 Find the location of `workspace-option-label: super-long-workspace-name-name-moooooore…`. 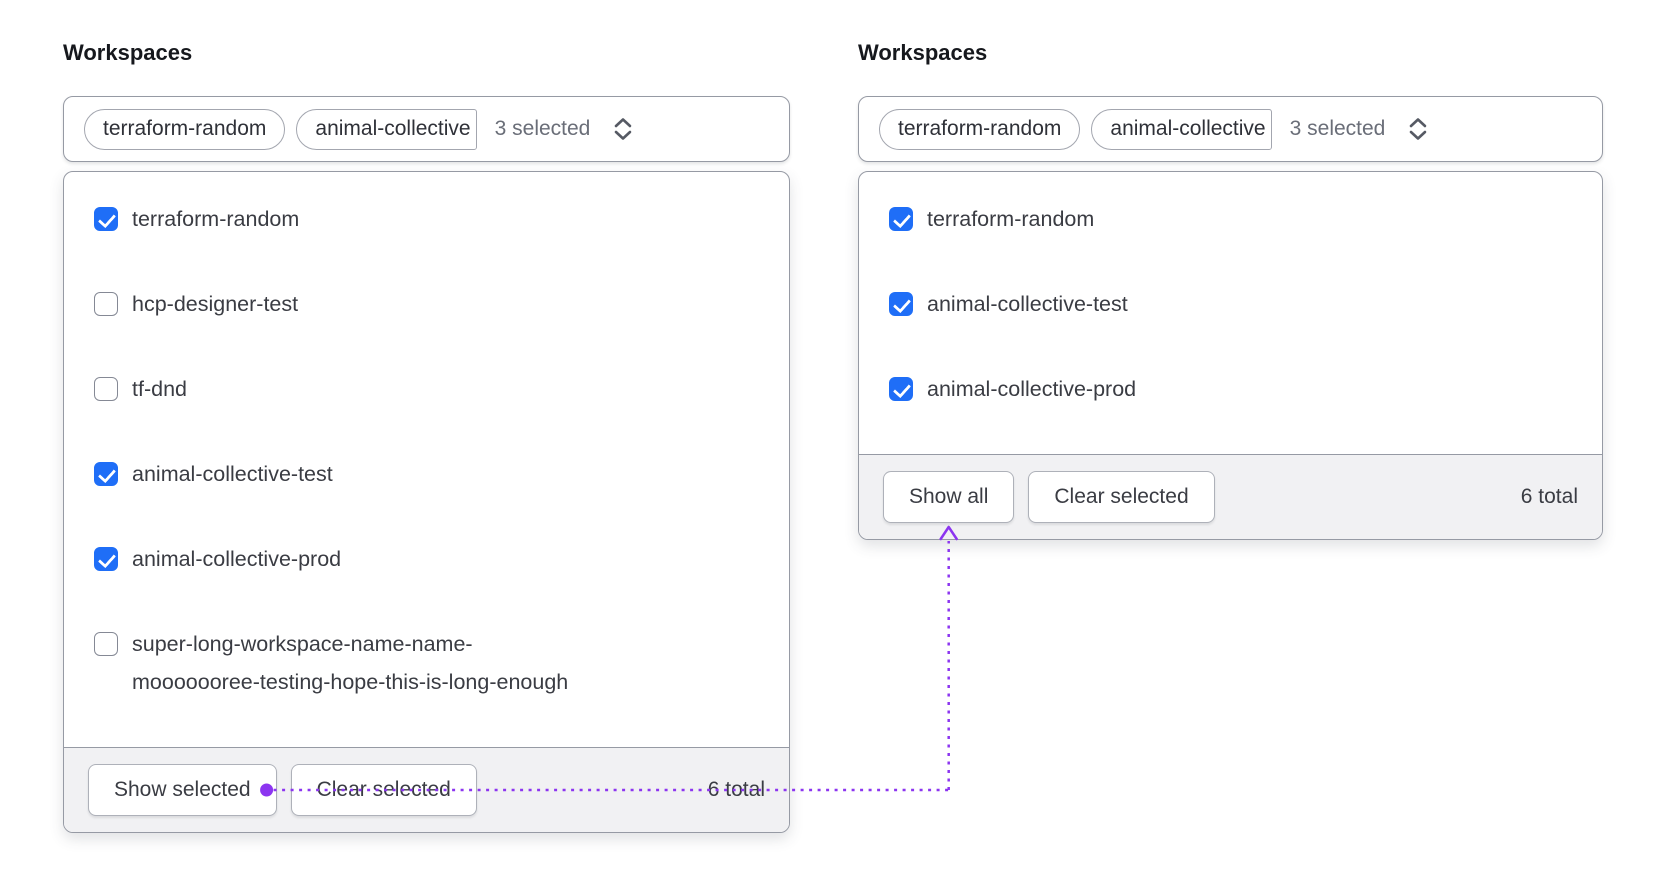

workspace-option-label: super-long-workspace-name-name-moooooore… is located at coordinates (350, 663).